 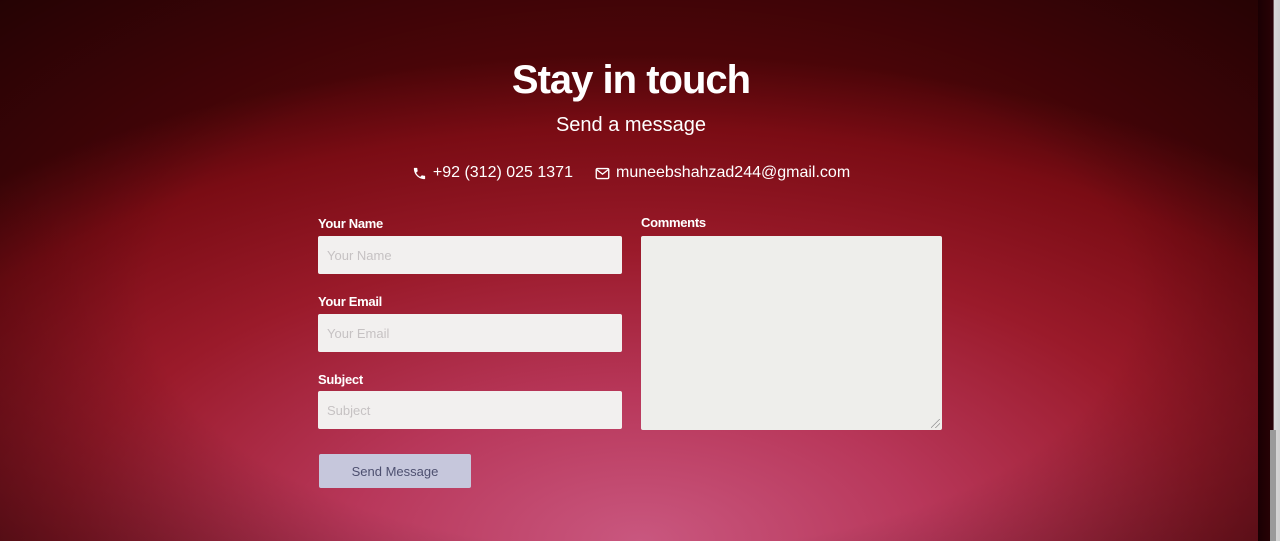 I want to click on subject-input, so click(x=470, y=410).